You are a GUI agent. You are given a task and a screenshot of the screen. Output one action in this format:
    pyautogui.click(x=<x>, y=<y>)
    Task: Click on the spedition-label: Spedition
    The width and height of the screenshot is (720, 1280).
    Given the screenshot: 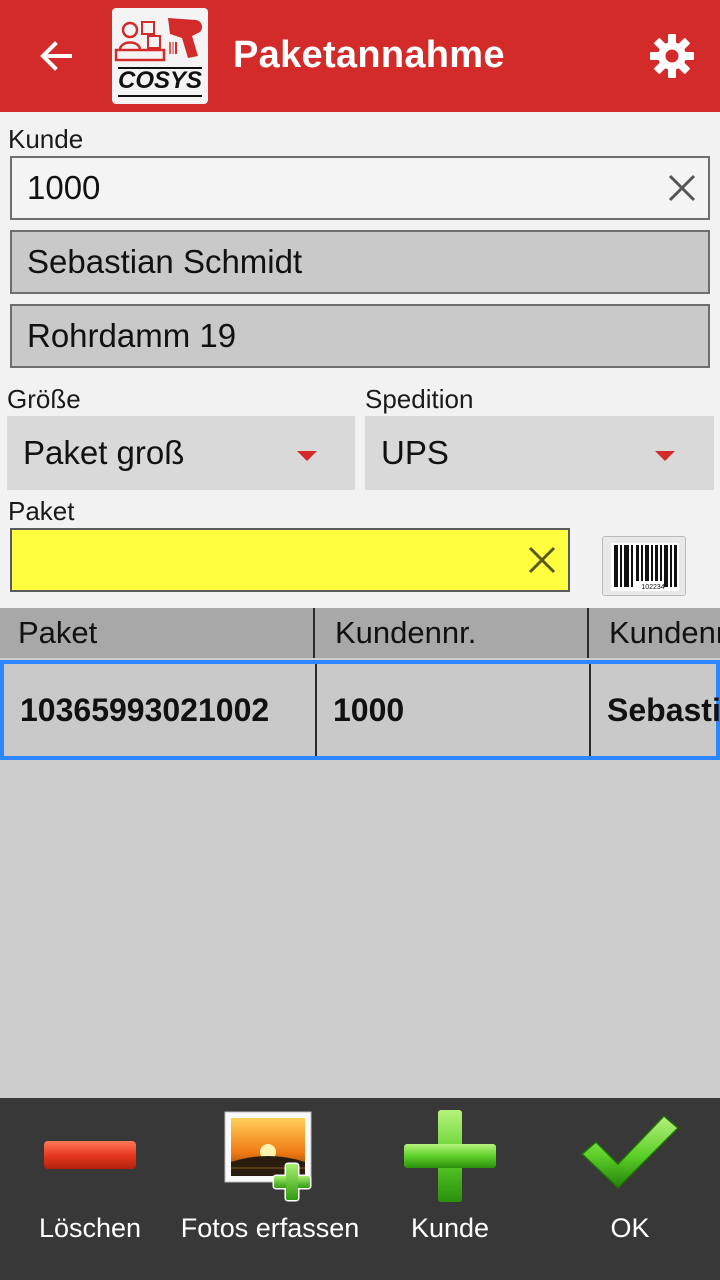 What is the action you would take?
    pyautogui.click(x=419, y=399)
    